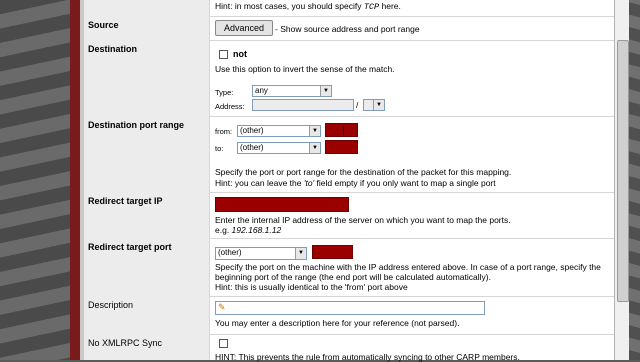 This screenshot has width=640, height=362. What do you see at coordinates (222, 307) in the screenshot?
I see `pencil-icon: ✎` at bounding box center [222, 307].